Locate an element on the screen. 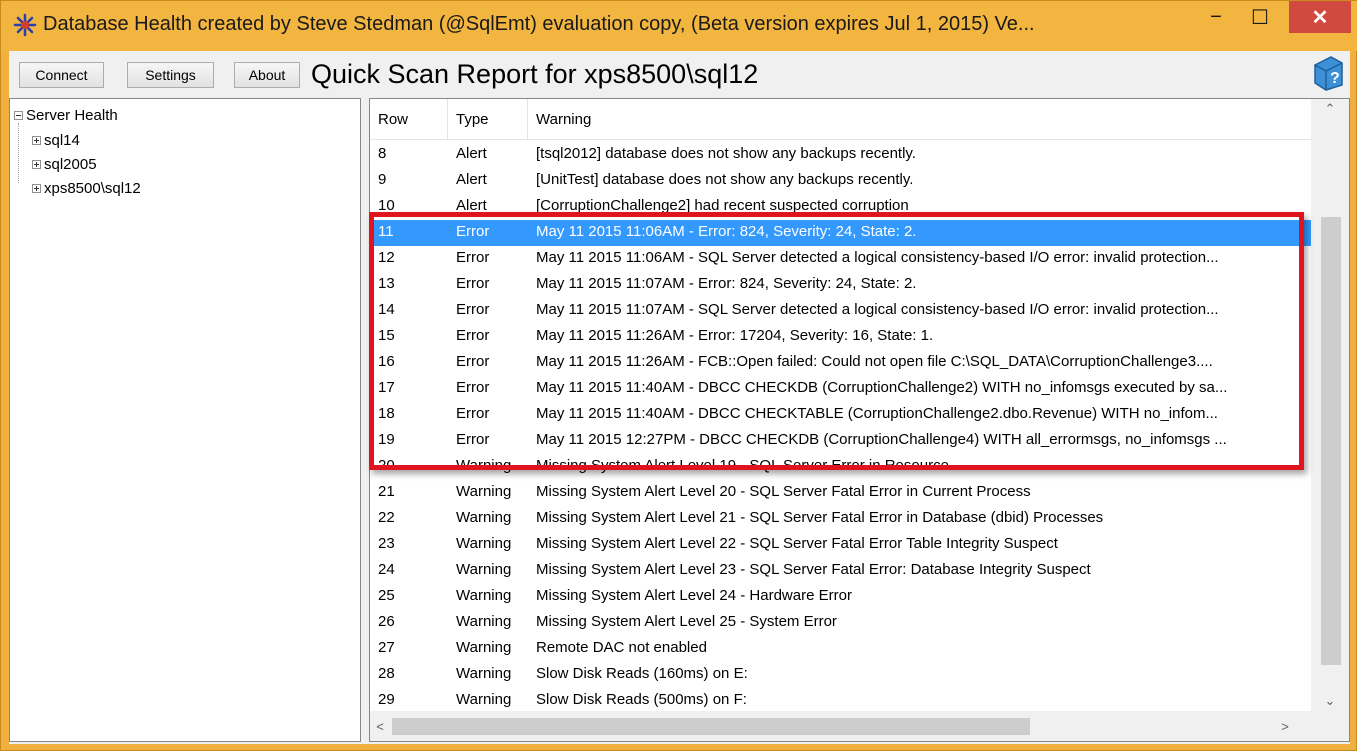  scroll-down-icon: ⌄ is located at coordinates (1330, 701).